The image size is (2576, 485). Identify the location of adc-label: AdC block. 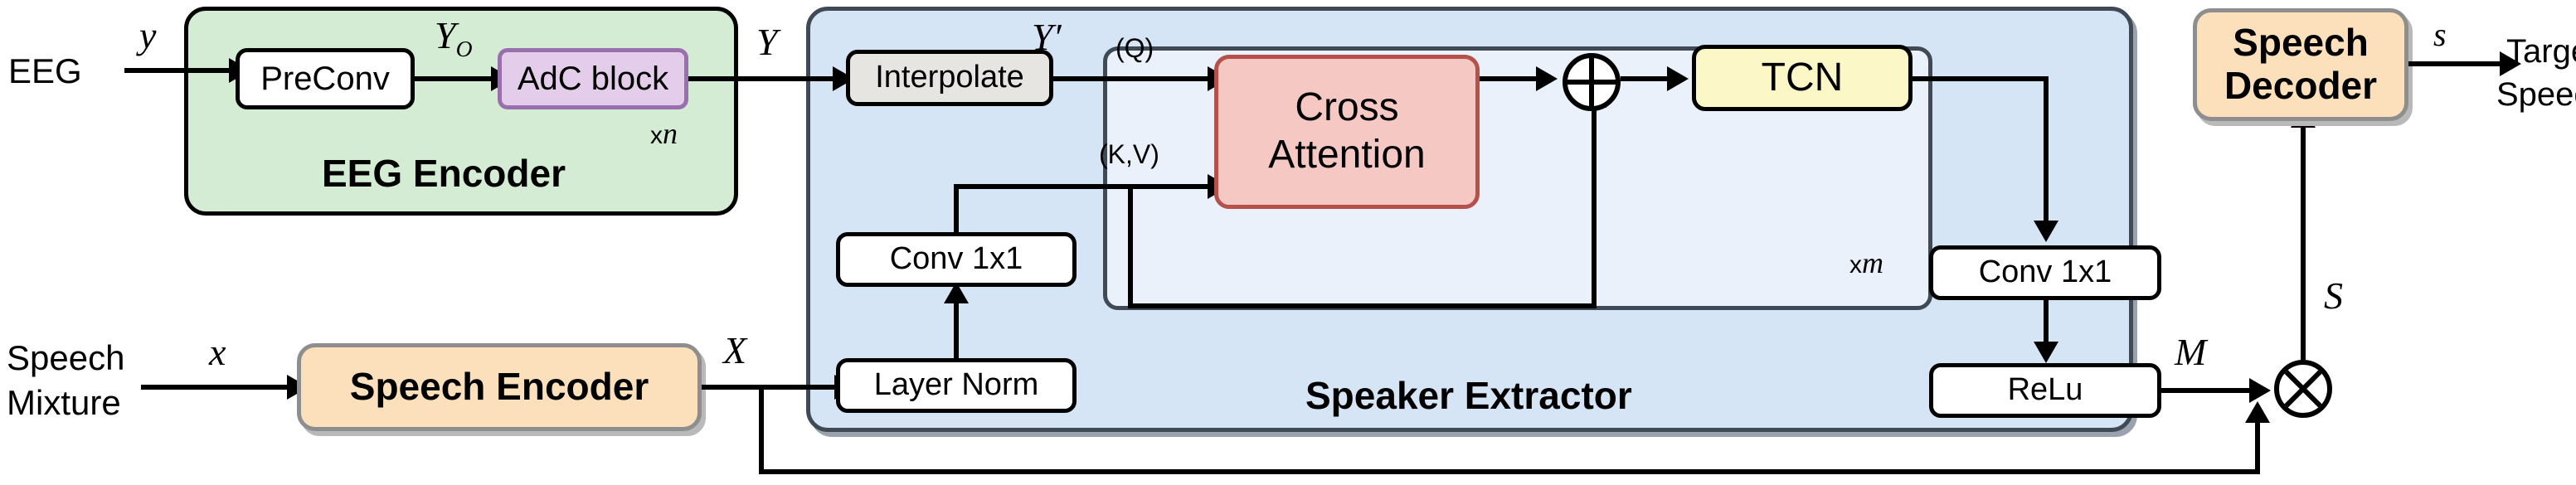
(593, 79).